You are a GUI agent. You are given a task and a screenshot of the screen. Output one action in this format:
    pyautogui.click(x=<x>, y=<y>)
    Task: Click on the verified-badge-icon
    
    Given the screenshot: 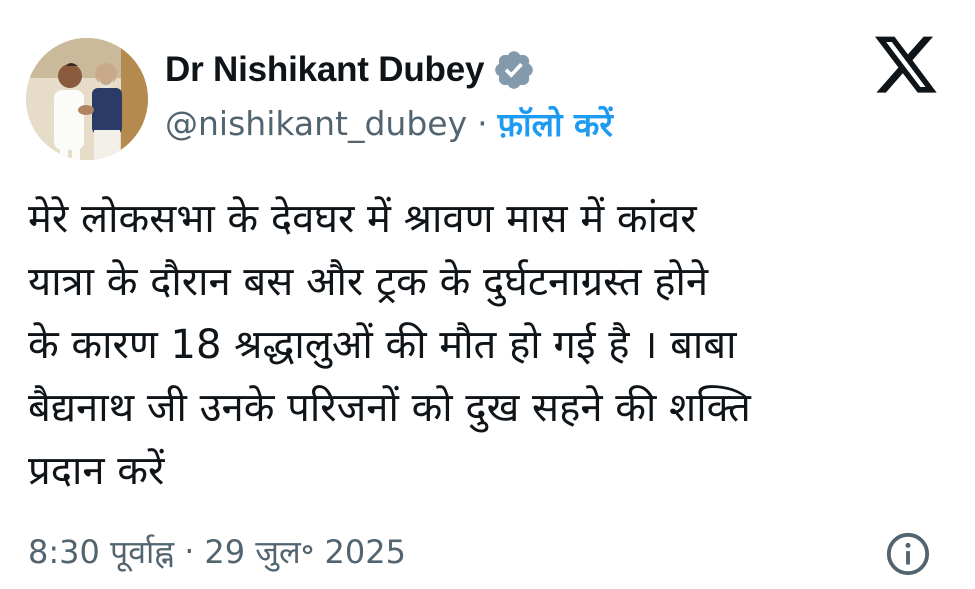 What is the action you would take?
    pyautogui.click(x=514, y=70)
    